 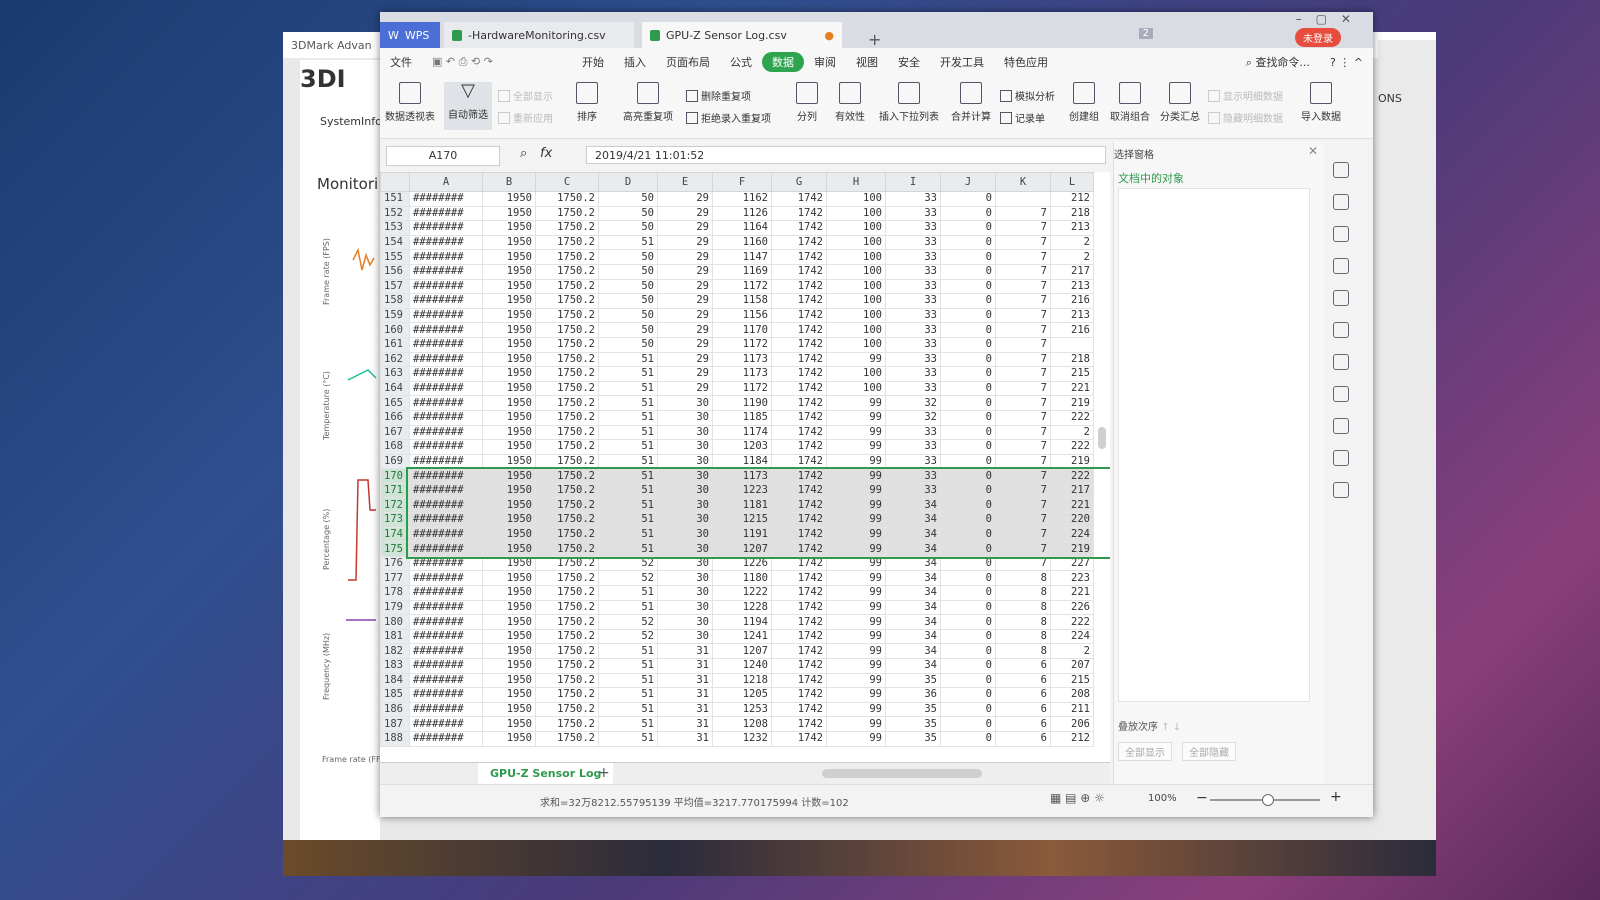 What do you see at coordinates (1072, 330) in the screenshot?
I see `cell: 216` at bounding box center [1072, 330].